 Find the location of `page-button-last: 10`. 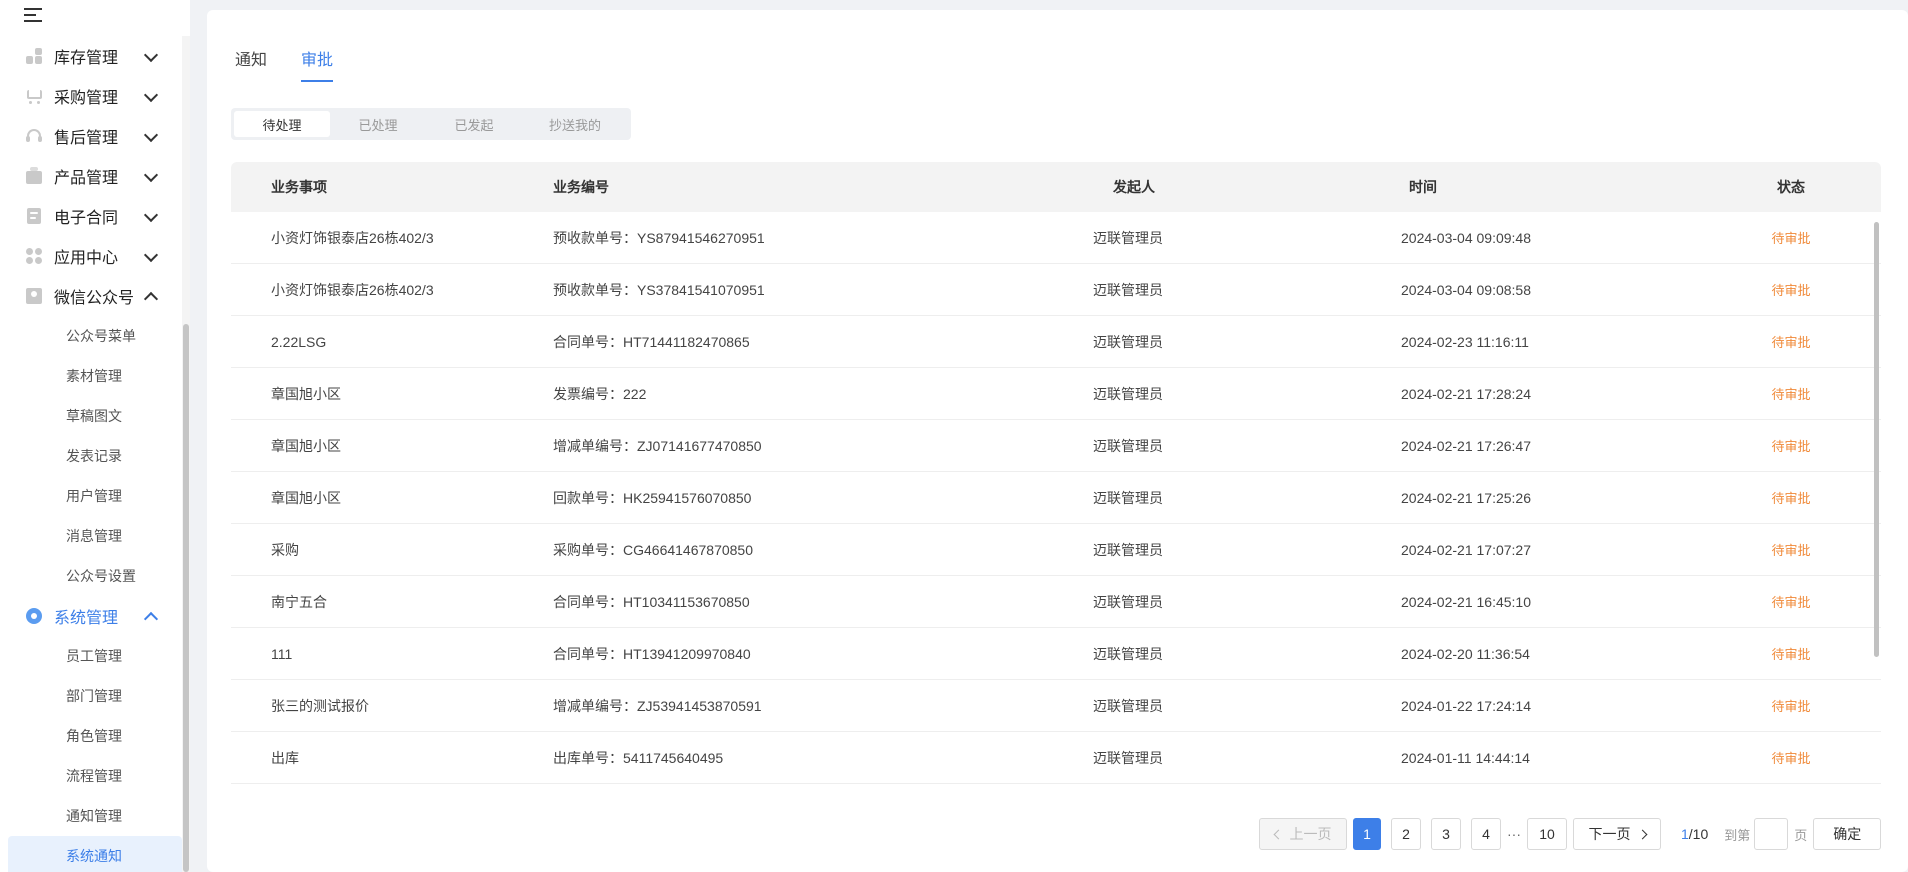

page-button-last: 10 is located at coordinates (1547, 834).